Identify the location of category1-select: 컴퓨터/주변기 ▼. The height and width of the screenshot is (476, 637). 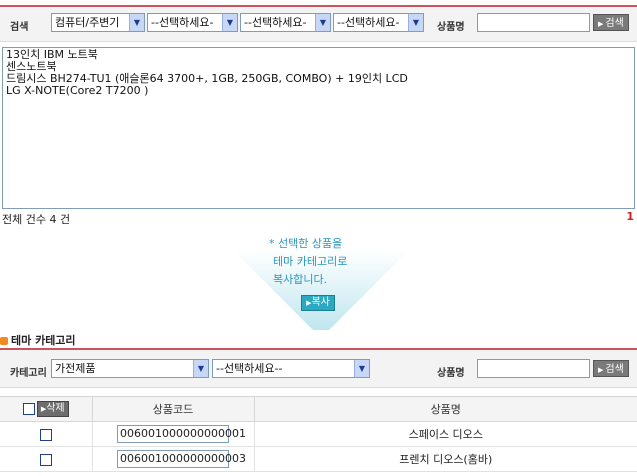
(98, 22).